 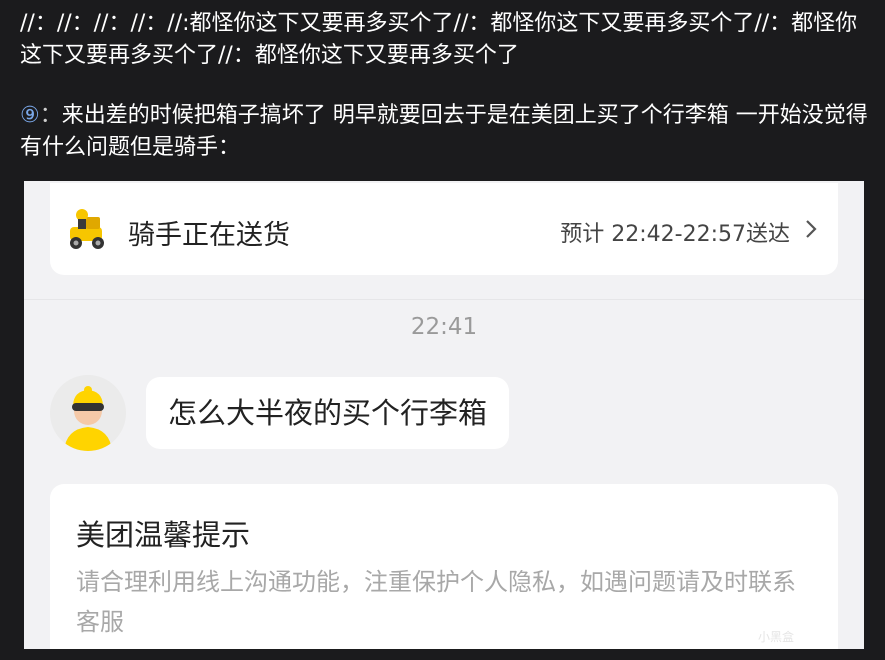 What do you see at coordinates (209, 235) in the screenshot?
I see `delivery-status-text: 骑手正在送货` at bounding box center [209, 235].